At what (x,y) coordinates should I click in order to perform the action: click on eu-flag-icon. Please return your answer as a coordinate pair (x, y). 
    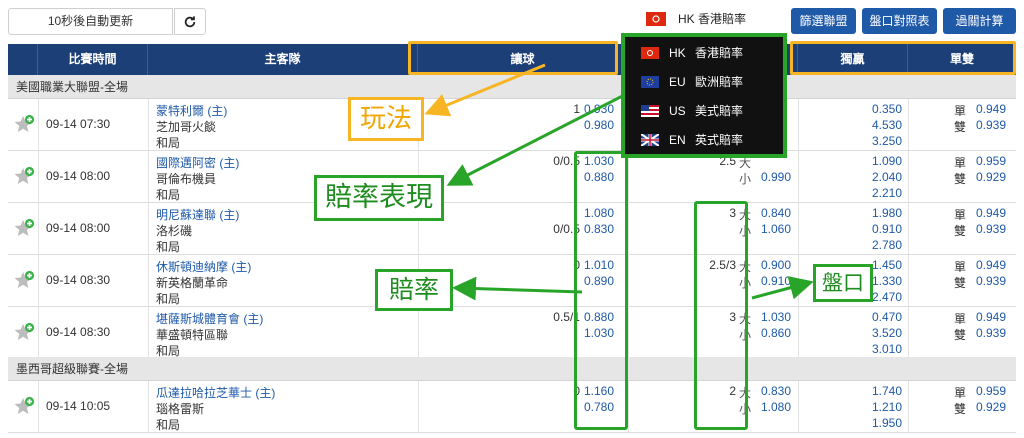
    Looking at the image, I should click on (650, 82).